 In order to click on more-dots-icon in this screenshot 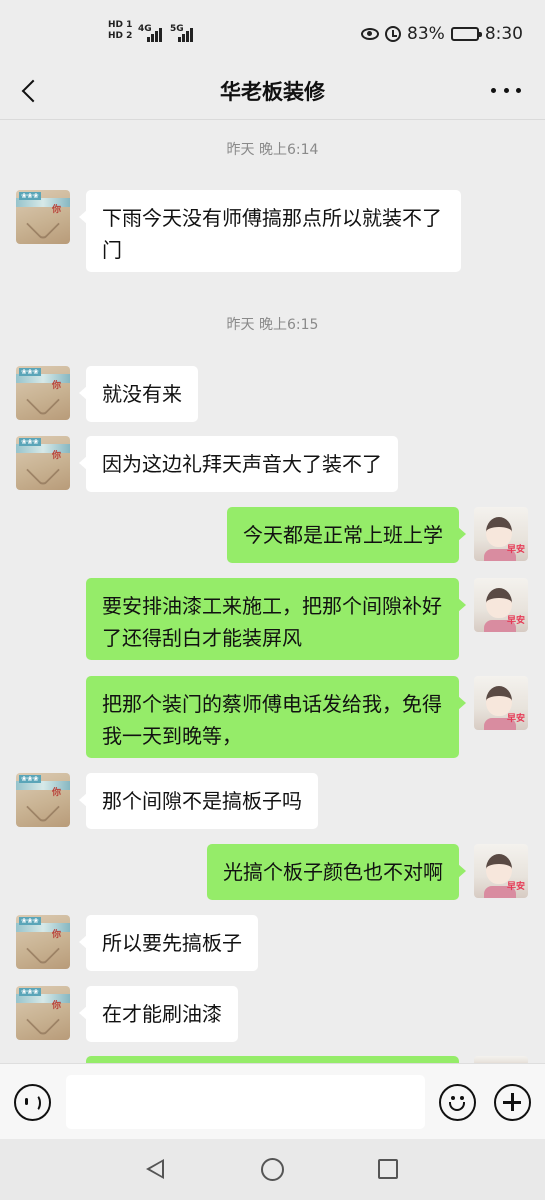, I will do `click(506, 90)`.